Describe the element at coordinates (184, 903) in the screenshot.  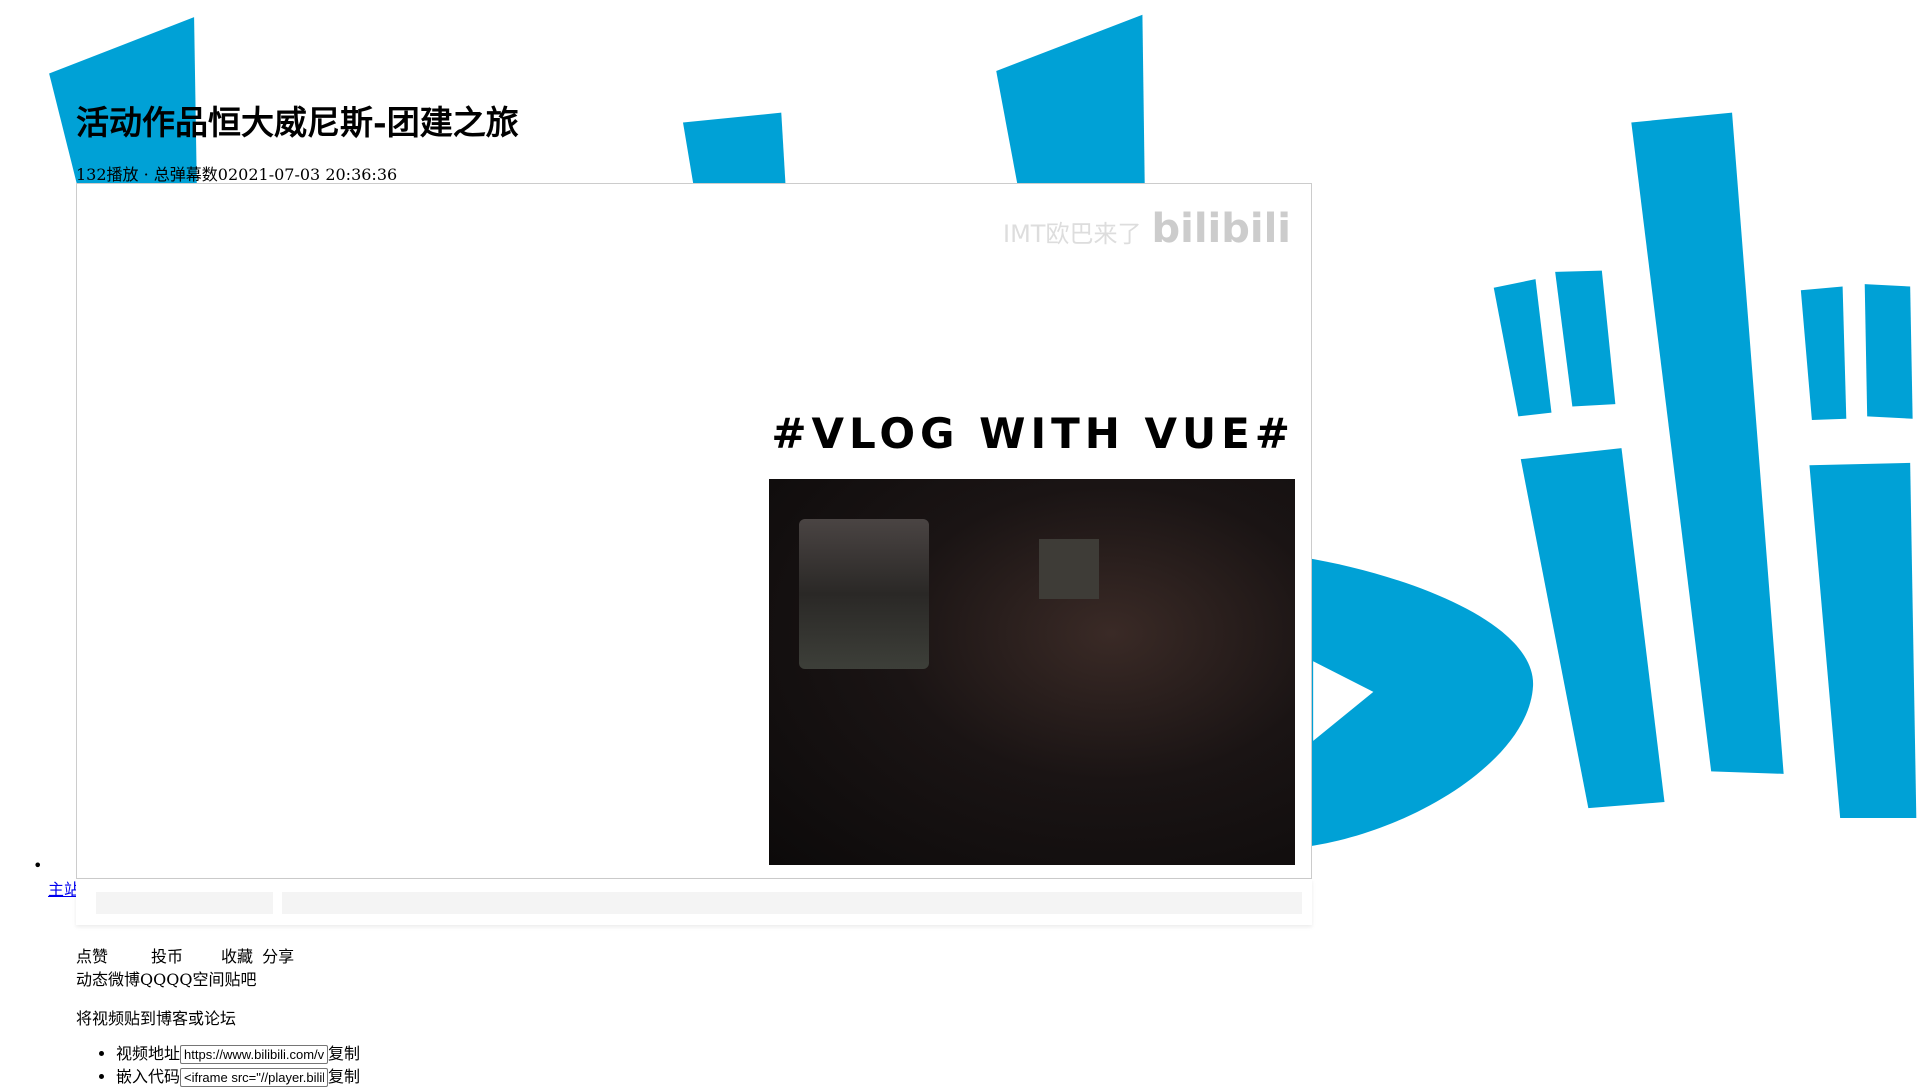
I see `control-placeholder` at that location.